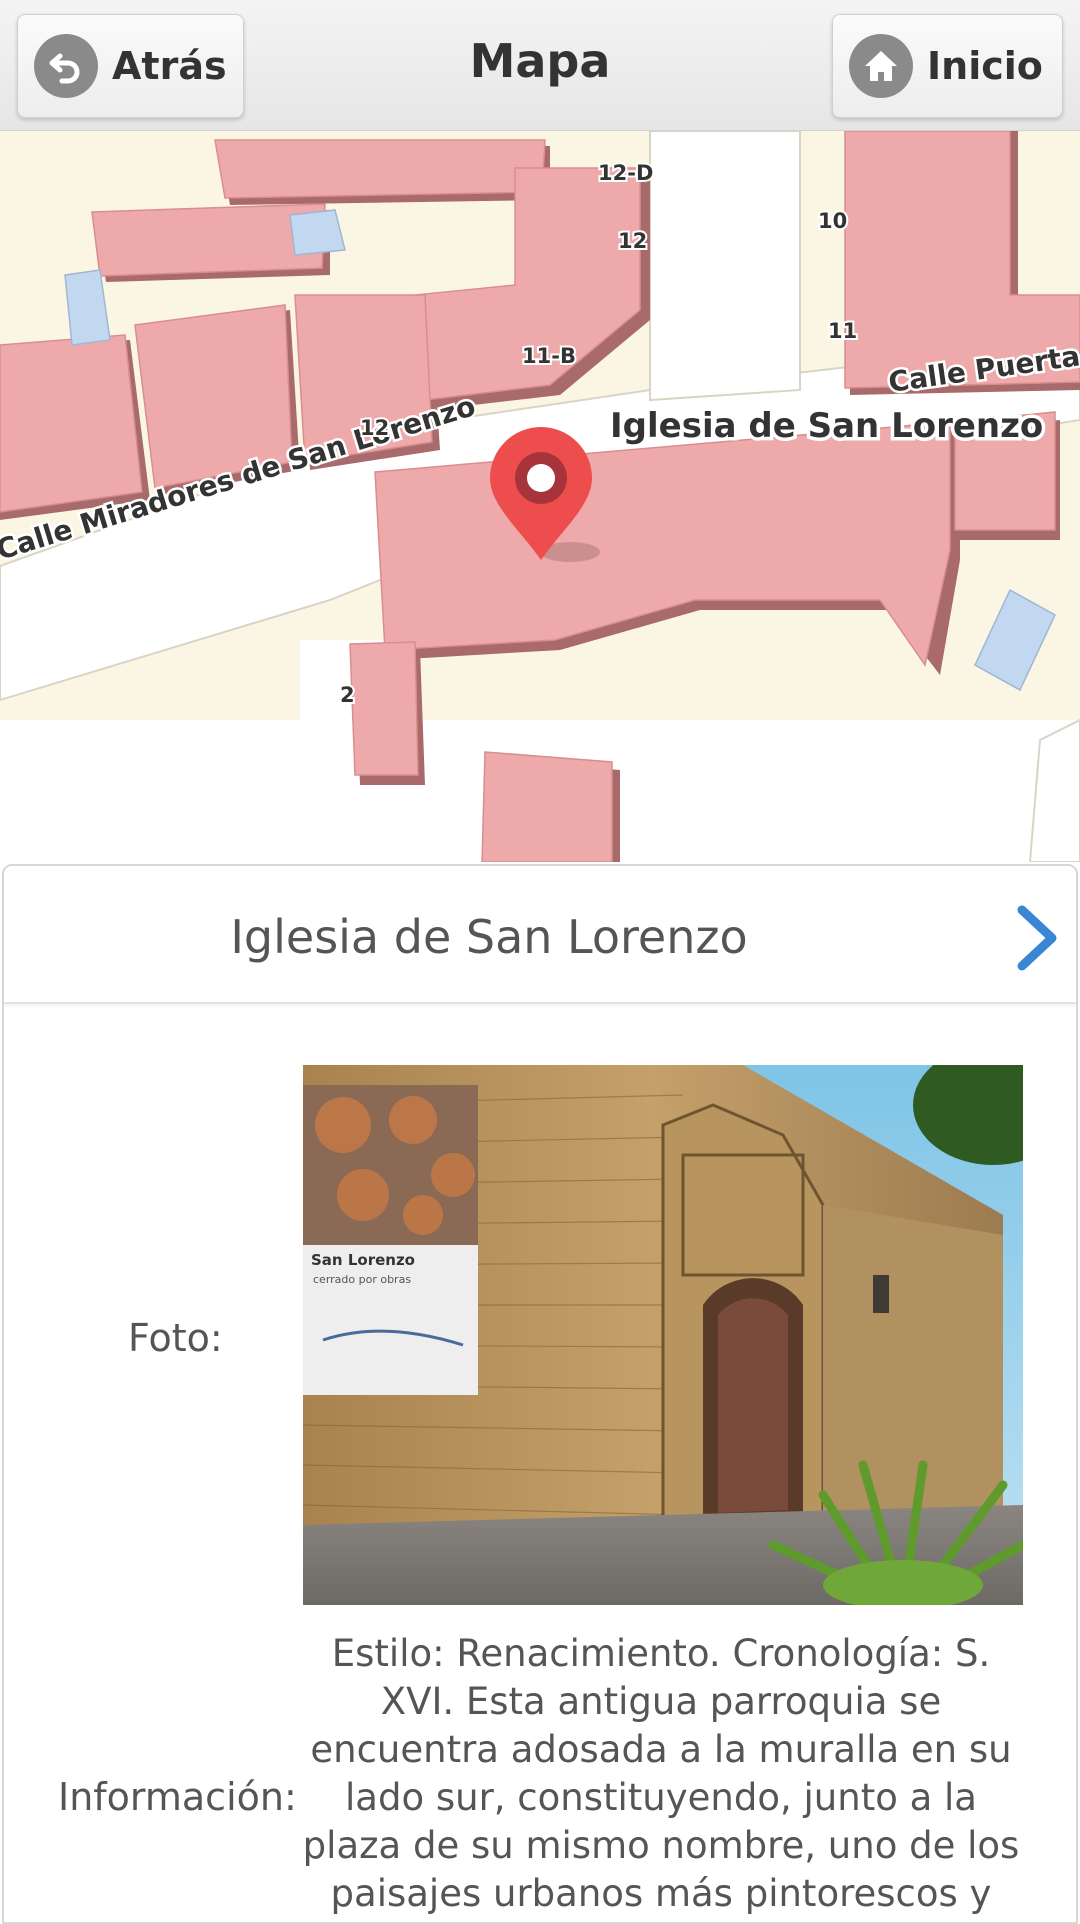  Describe the element at coordinates (363, 1260) in the screenshot. I see `banner-text-title: San Lorenzo` at that location.